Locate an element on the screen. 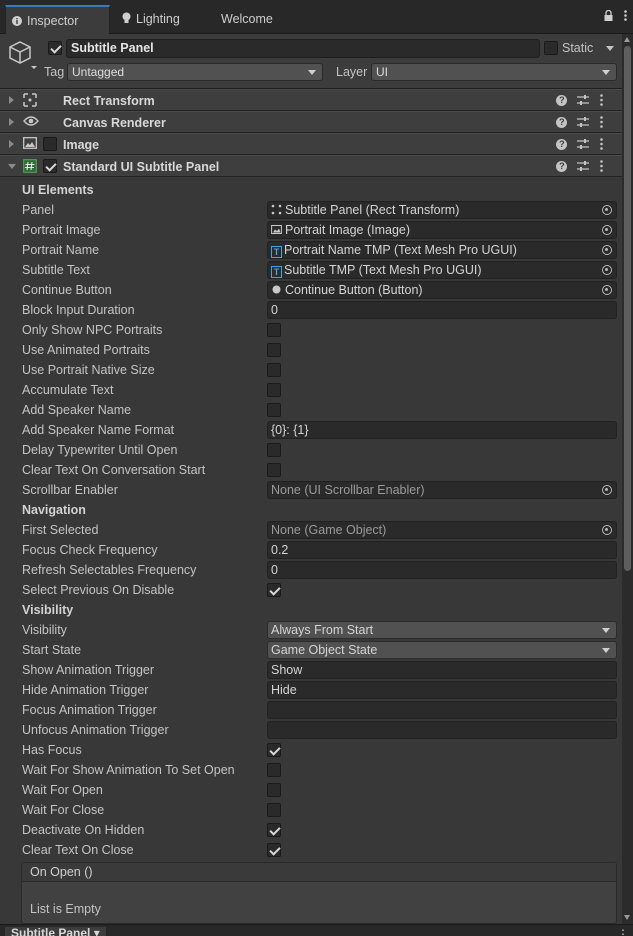 This screenshot has width=633, height=936. property-row-unfocus-animation-trigger: Unfocus Animation Trigger is located at coordinates (311, 730).